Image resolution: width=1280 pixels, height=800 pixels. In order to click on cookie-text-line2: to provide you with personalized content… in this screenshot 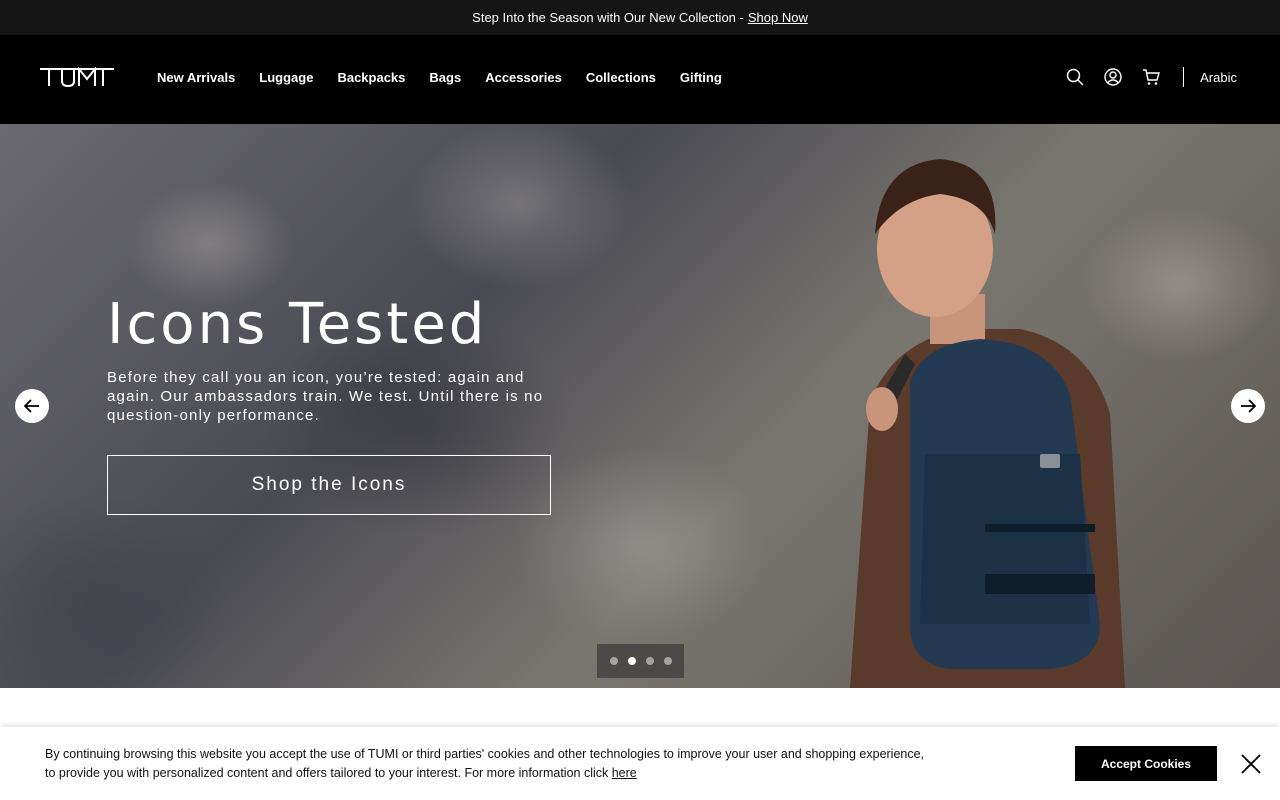, I will do `click(327, 773)`.